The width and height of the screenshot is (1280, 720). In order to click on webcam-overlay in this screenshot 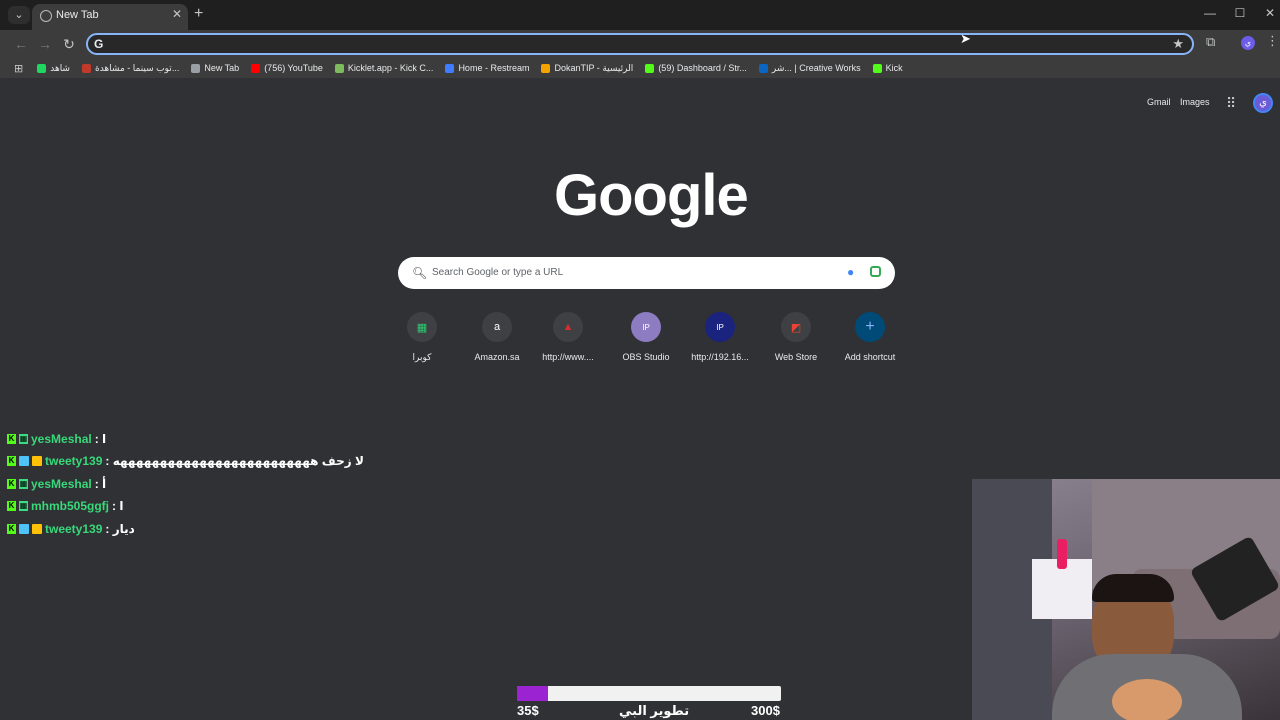, I will do `click(1126, 599)`.